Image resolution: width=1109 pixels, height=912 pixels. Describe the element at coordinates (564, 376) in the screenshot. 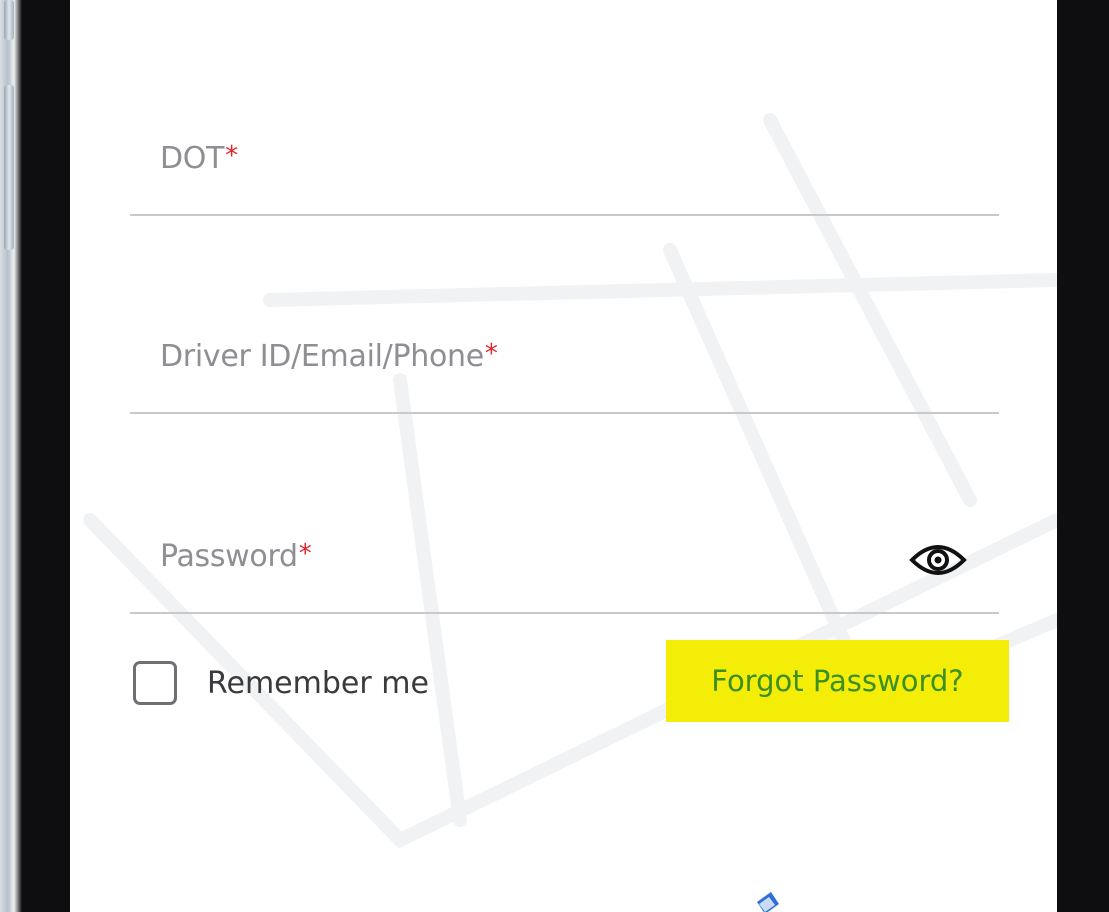

I see `driver-id-field: Driver ID/Email/Phone*` at that location.